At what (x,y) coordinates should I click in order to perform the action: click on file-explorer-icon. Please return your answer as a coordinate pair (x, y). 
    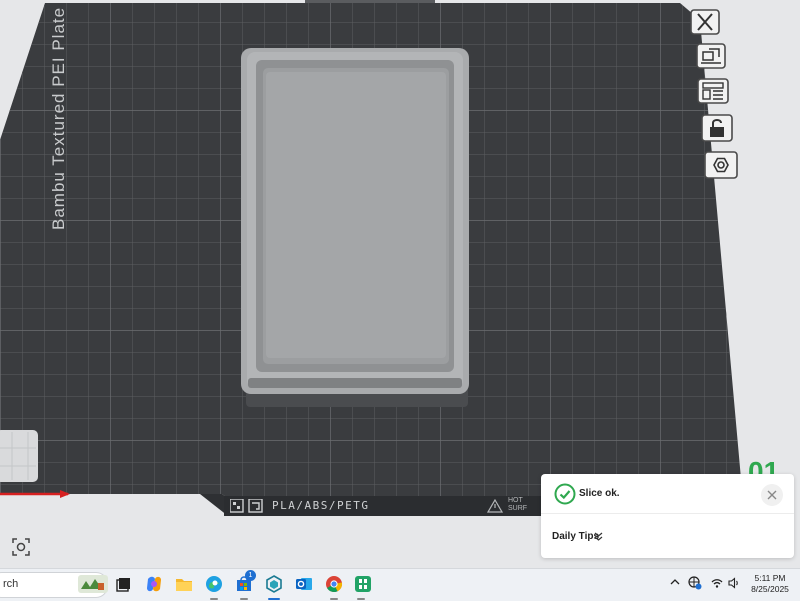
    Looking at the image, I should click on (184, 585).